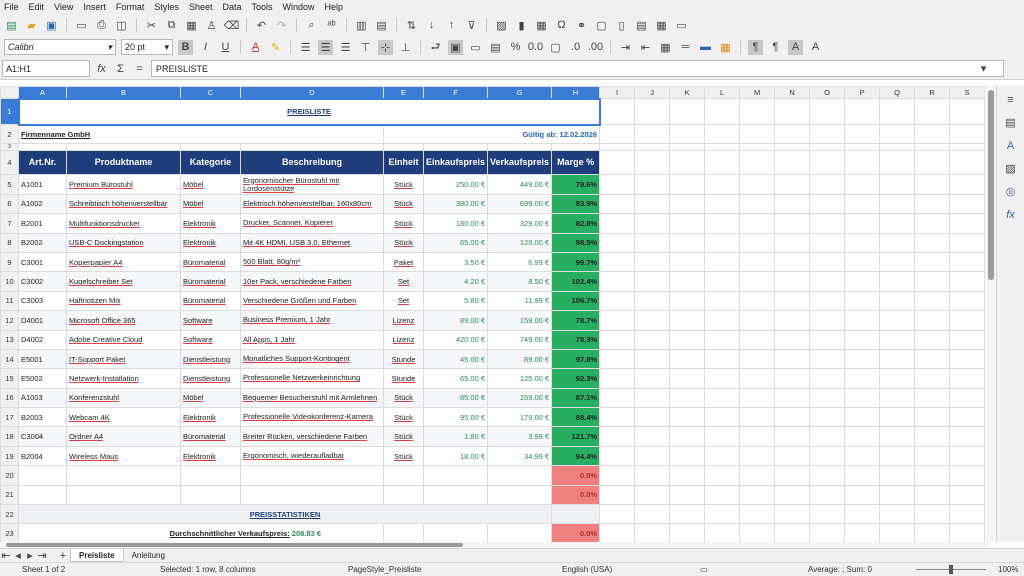 The width and height of the screenshot is (1024, 576). Describe the element at coordinates (101, 68) in the screenshot. I see `function-wizard-icon: fx` at that location.